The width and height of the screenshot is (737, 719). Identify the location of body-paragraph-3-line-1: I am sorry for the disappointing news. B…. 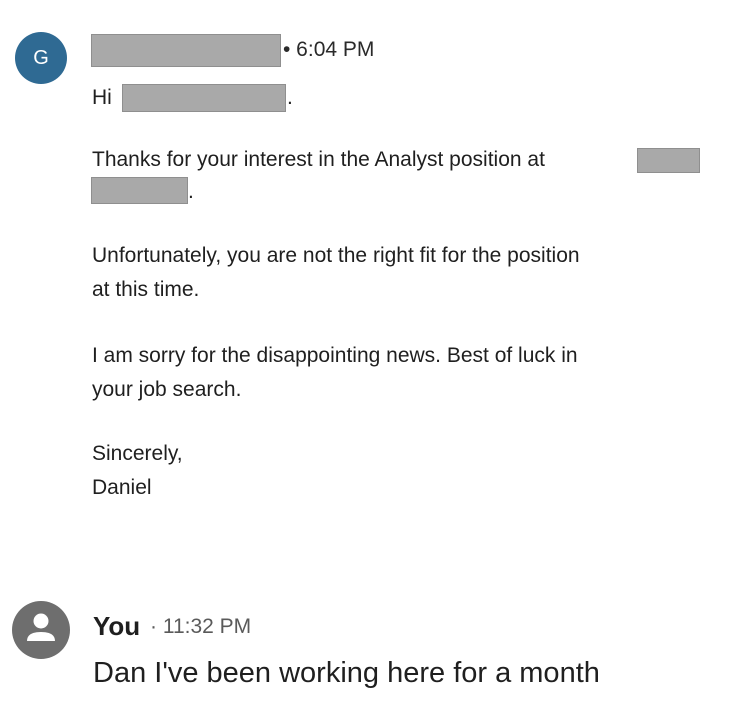
(335, 355).